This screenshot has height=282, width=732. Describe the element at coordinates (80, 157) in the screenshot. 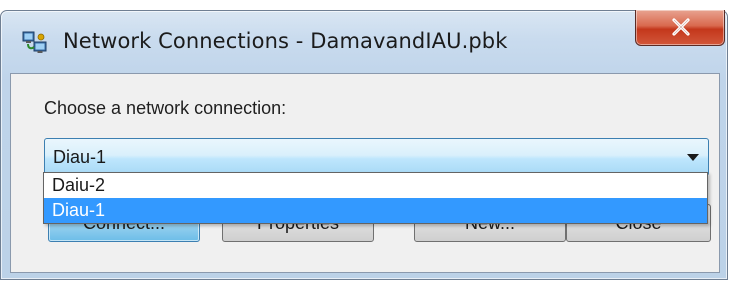

I see `combo-selected-value: Diau-1` at that location.